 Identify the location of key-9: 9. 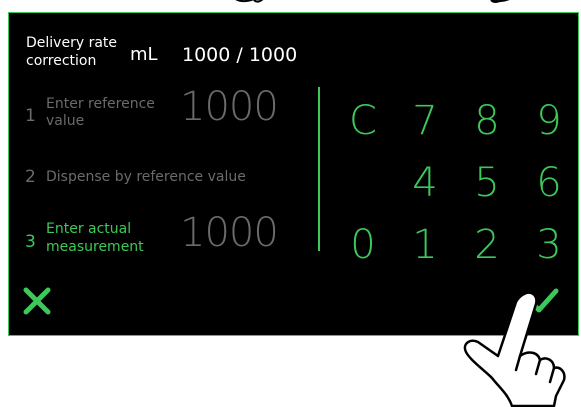
(549, 121).